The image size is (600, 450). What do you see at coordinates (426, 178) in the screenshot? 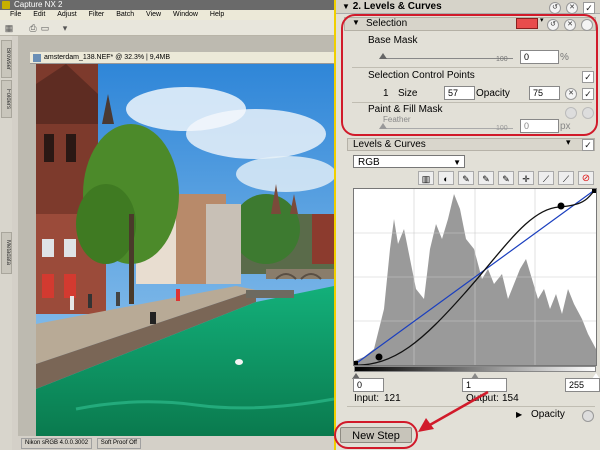
I see `histogram-icon: ▥` at bounding box center [426, 178].